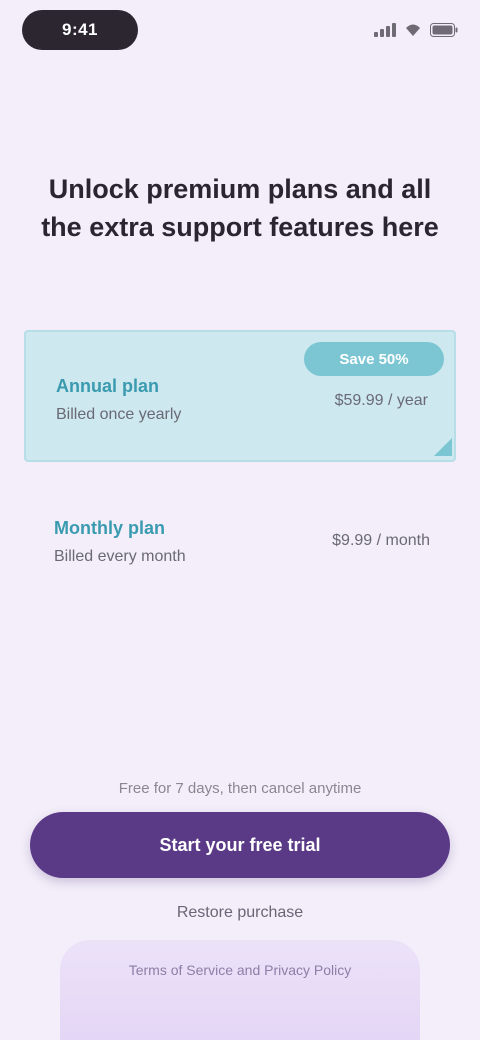 Image resolution: width=480 pixels, height=1040 pixels. What do you see at coordinates (444, 30) in the screenshot?
I see `battery-icon` at bounding box center [444, 30].